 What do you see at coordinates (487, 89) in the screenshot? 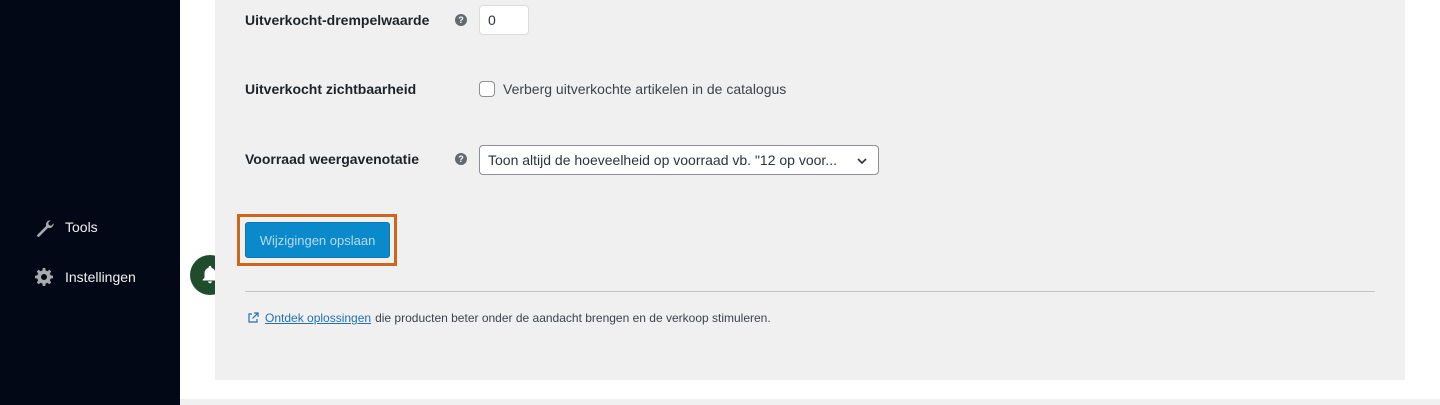
I see `hide-out-of-stock-checkbox` at bounding box center [487, 89].